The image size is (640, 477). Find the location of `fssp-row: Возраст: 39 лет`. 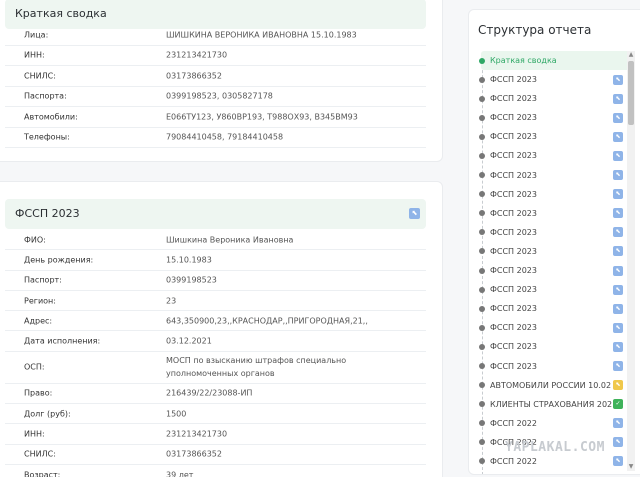

fssp-row: Возраст: 39 лет is located at coordinates (215, 471).